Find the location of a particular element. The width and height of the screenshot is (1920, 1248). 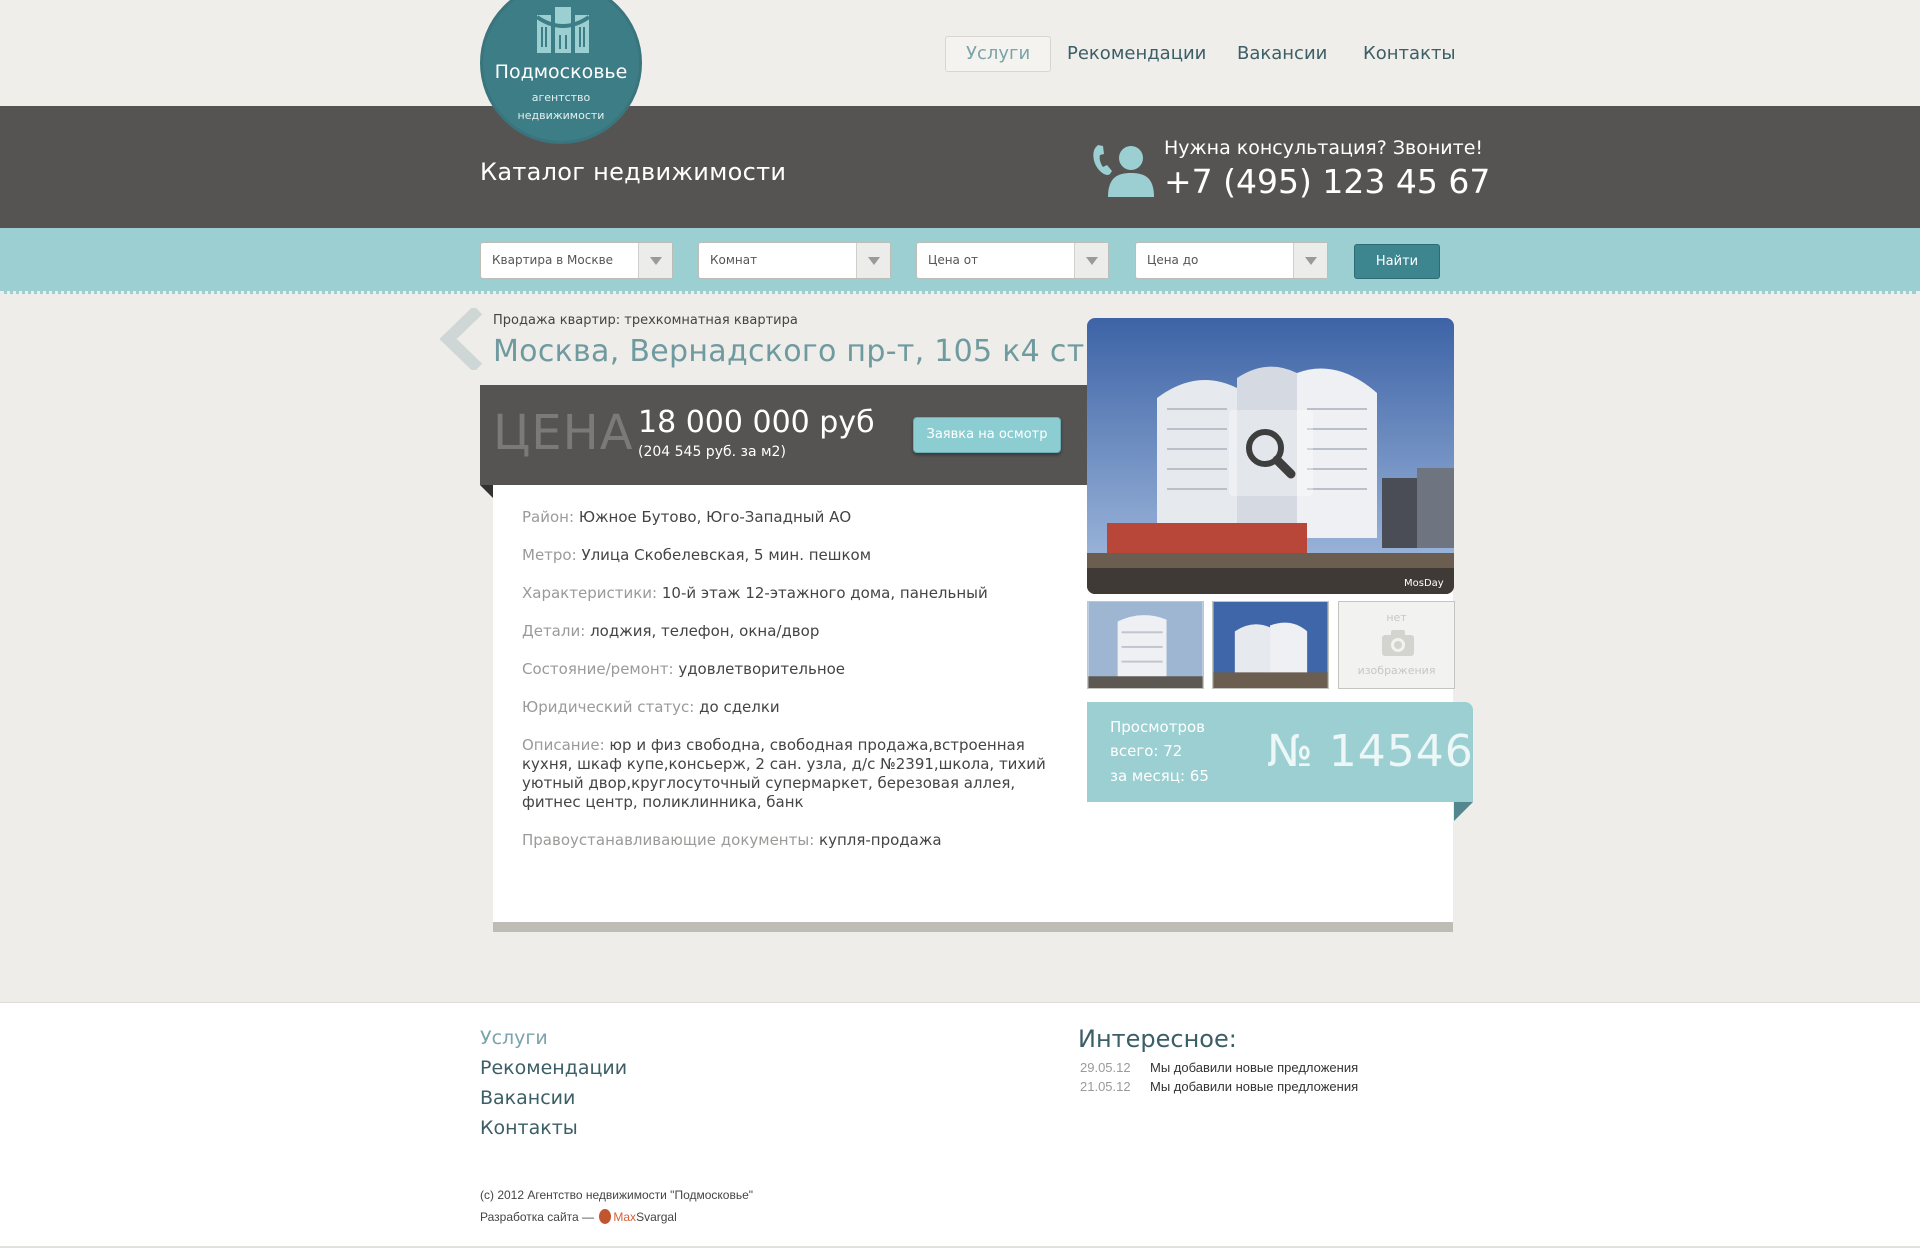

catalog-title: Каталог недвижимости is located at coordinates (633, 172).